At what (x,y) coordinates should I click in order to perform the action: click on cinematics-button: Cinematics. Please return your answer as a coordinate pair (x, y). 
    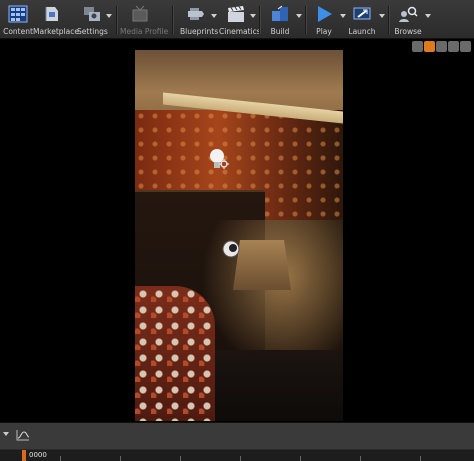
    Looking at the image, I should click on (240, 20).